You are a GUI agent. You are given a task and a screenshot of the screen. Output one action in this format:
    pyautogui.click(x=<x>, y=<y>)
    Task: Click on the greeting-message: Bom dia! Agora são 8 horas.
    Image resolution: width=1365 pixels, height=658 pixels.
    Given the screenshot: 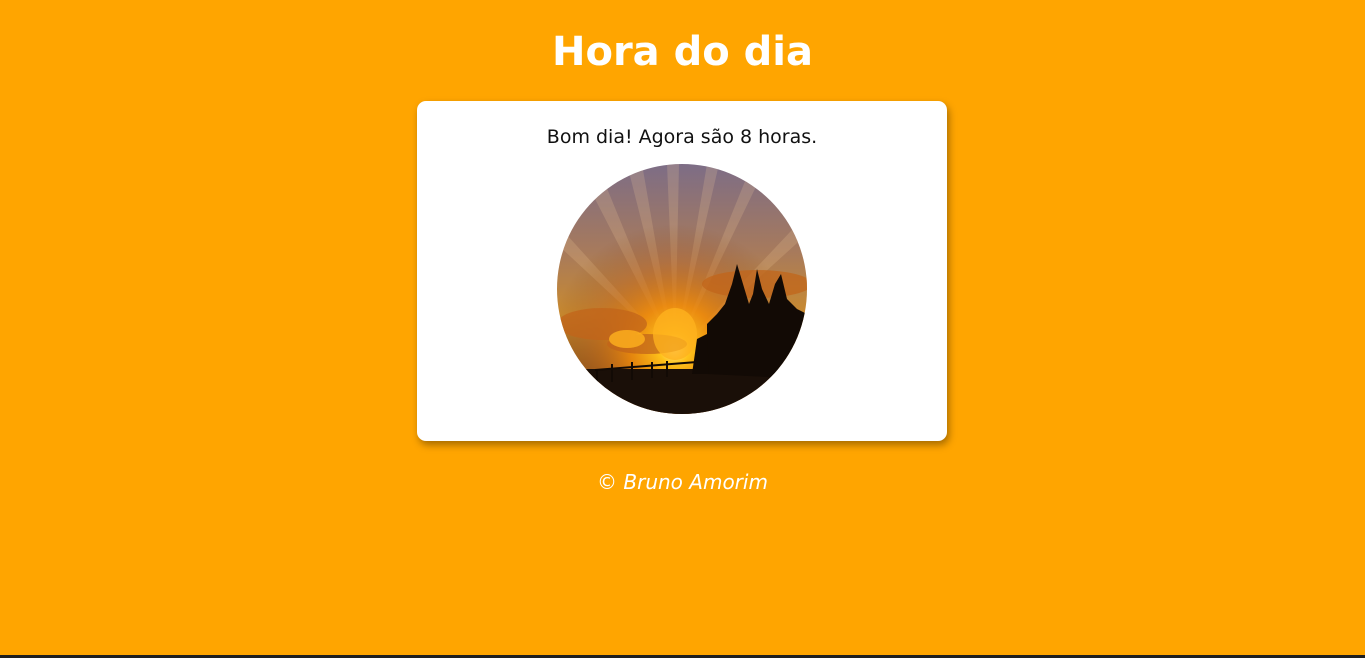 What is the action you would take?
    pyautogui.click(x=682, y=137)
    